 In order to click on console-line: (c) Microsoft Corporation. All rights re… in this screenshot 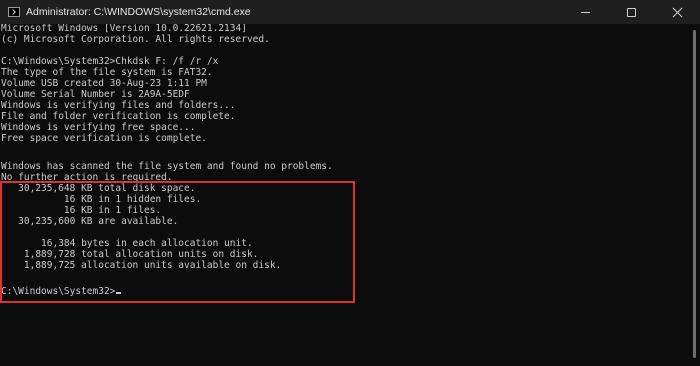, I will do `click(135, 39)`.